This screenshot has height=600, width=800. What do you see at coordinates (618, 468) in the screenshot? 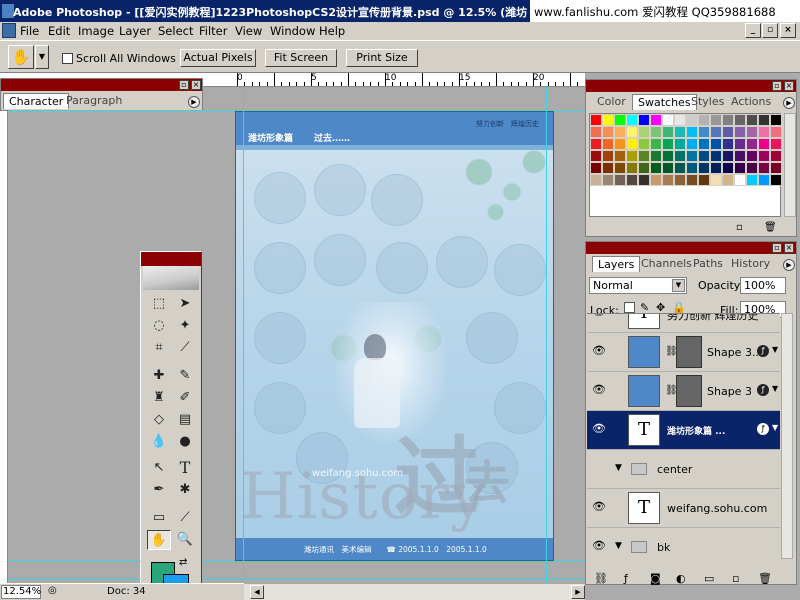
I see `expand-triangle-icon: ▼` at bounding box center [618, 468].